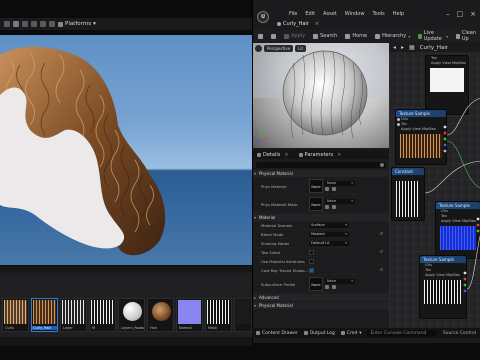  What do you see at coordinates (52, 24) in the screenshot?
I see `play-icon` at bounding box center [52, 24].